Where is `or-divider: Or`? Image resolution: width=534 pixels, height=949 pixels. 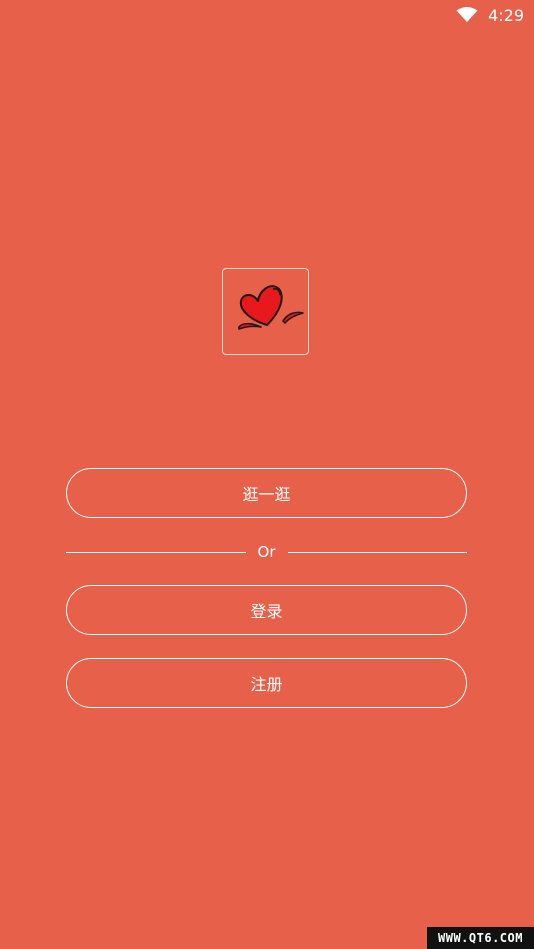
or-divider: Or is located at coordinates (267, 552).